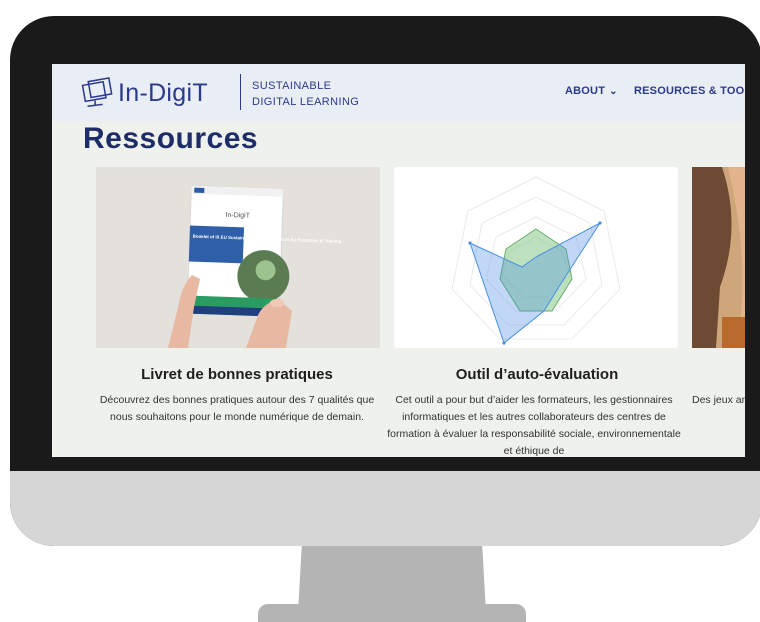 The width and height of the screenshot is (760, 622). I want to click on monitor-chin, so click(385, 508).